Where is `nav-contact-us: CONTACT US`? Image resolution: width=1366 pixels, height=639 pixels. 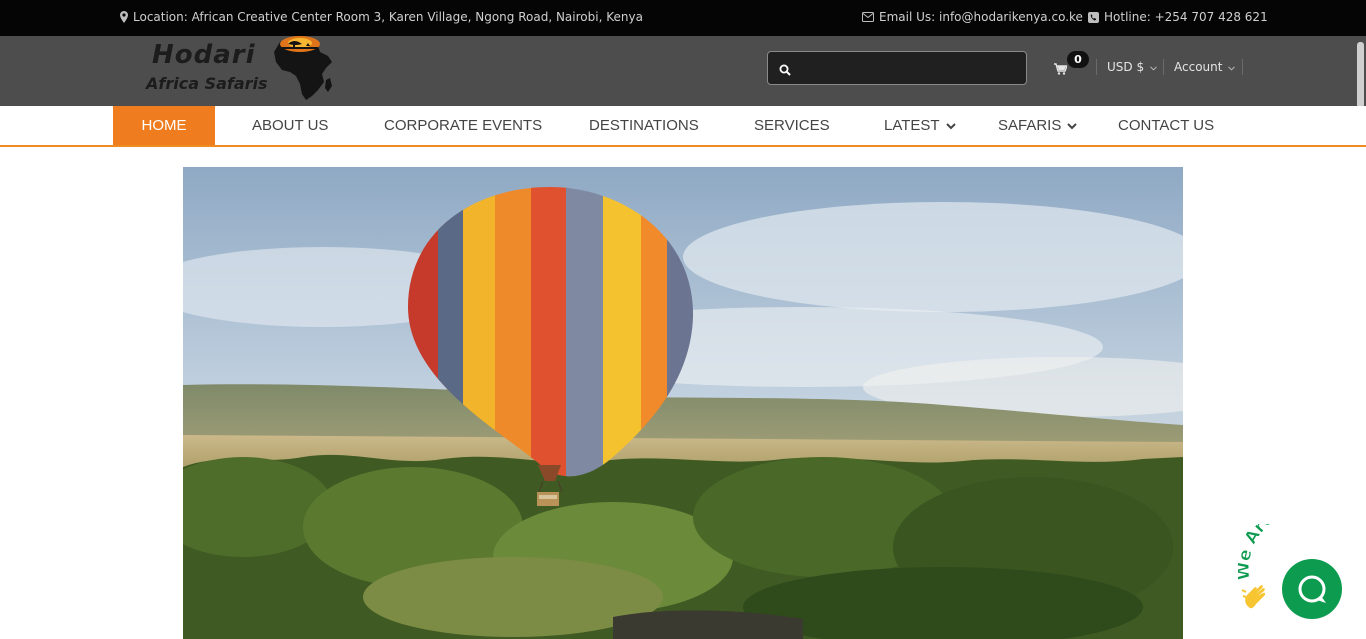 nav-contact-us: CONTACT US is located at coordinates (1166, 125).